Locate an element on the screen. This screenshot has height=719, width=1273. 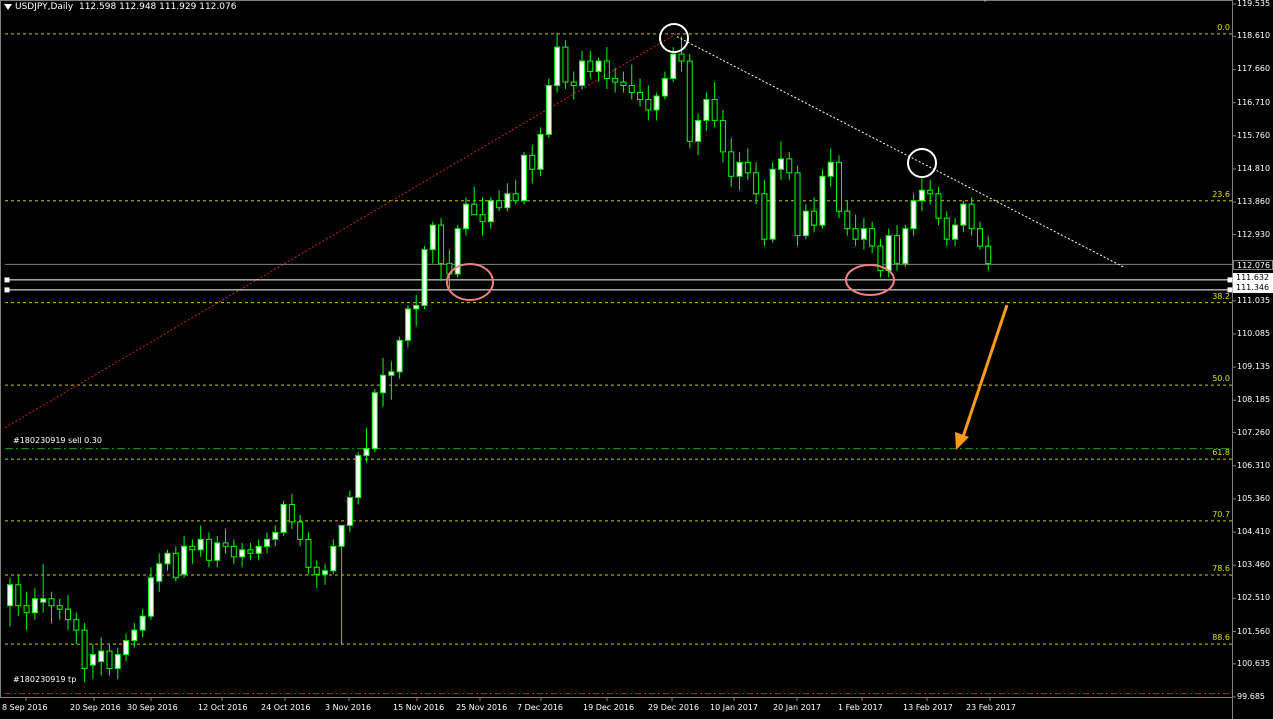
target-arrow-head is located at coordinates (962, 441).